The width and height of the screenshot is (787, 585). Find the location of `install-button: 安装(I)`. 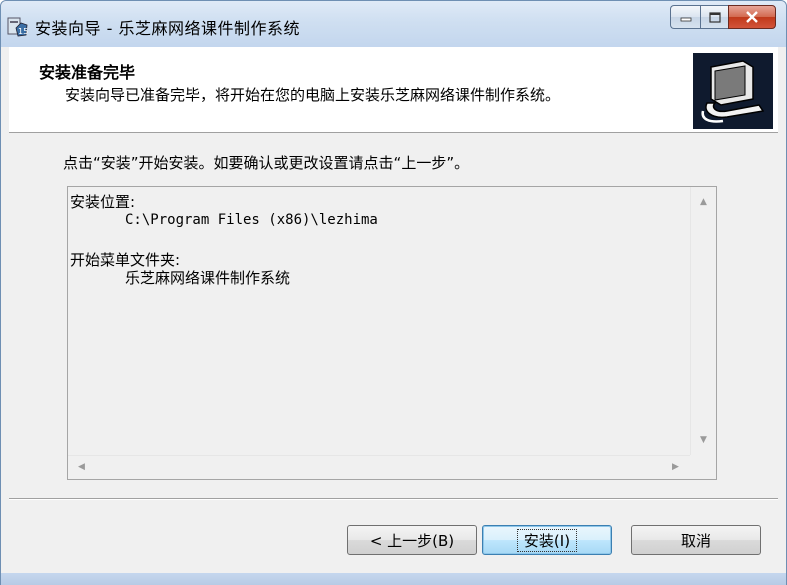

install-button: 安装(I) is located at coordinates (547, 540).